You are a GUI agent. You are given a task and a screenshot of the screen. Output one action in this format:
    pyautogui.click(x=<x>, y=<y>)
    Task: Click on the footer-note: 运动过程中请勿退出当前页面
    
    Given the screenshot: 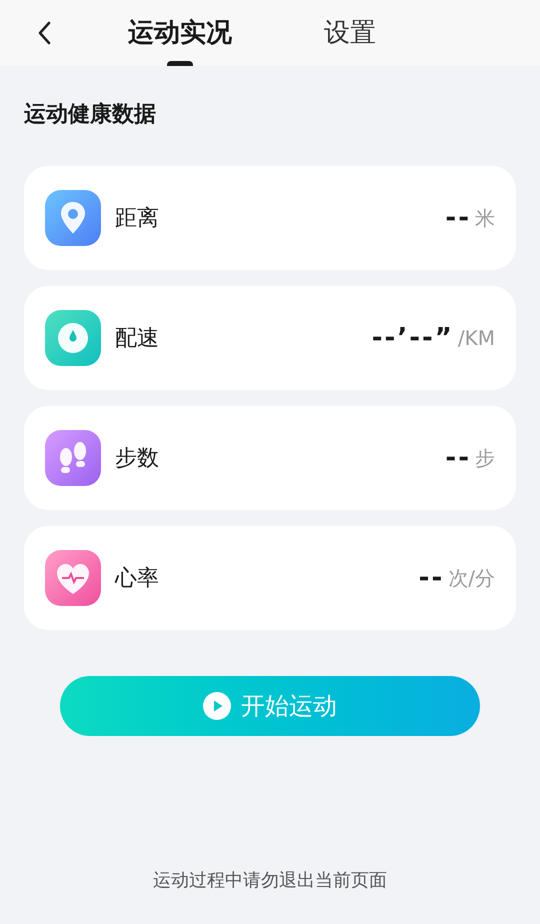 What is the action you would take?
    pyautogui.click(x=270, y=881)
    